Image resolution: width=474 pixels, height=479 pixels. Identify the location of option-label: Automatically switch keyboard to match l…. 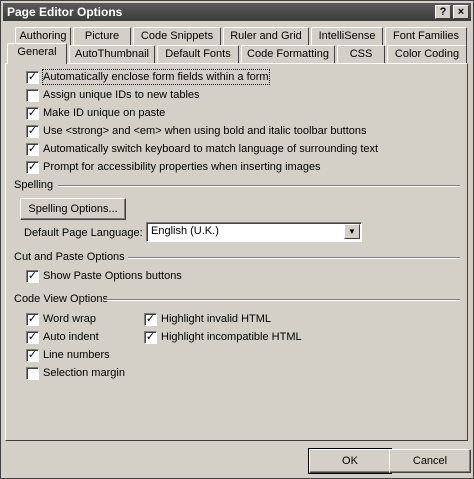
(211, 149).